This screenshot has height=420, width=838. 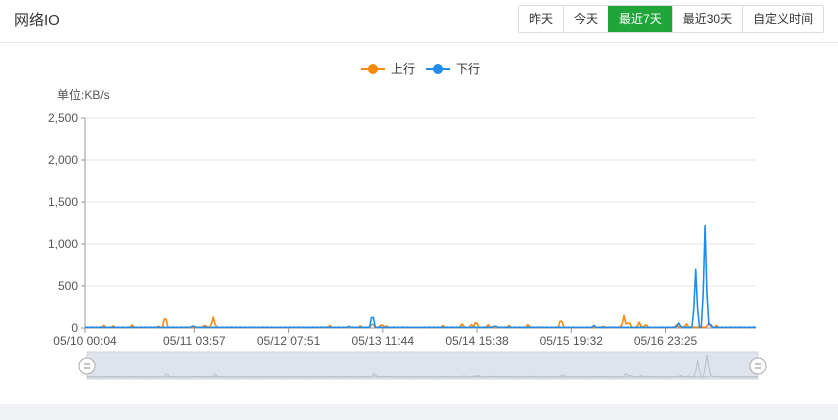 I want to click on y-tick-label: 2,500, so click(x=63, y=118).